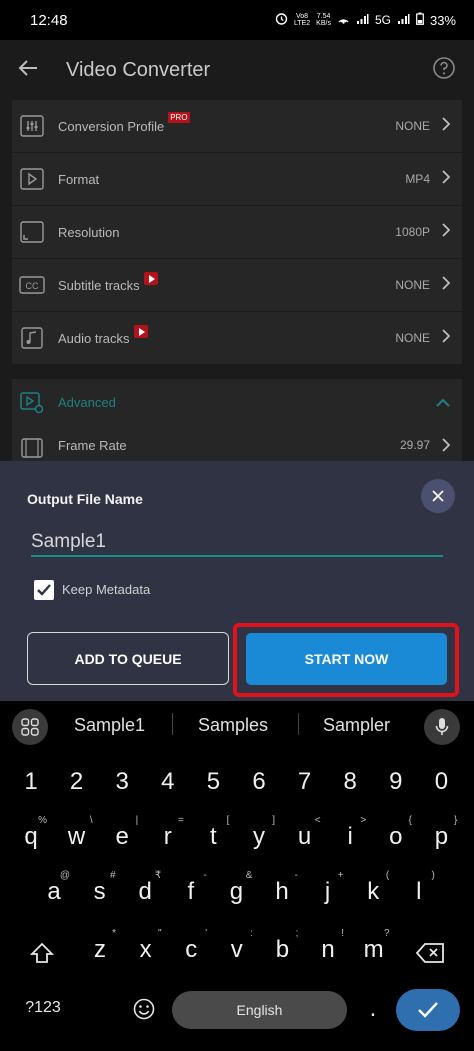 The height and width of the screenshot is (1051, 474). I want to click on key-a: a @, so click(54, 888).